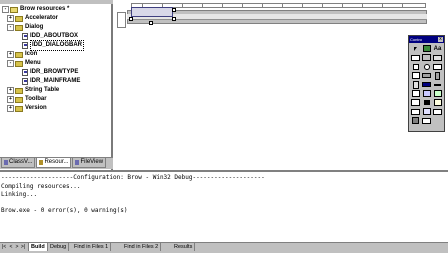  Describe the element at coordinates (426, 120) in the screenshot. I see `extended-combo-tool-icon` at that location.